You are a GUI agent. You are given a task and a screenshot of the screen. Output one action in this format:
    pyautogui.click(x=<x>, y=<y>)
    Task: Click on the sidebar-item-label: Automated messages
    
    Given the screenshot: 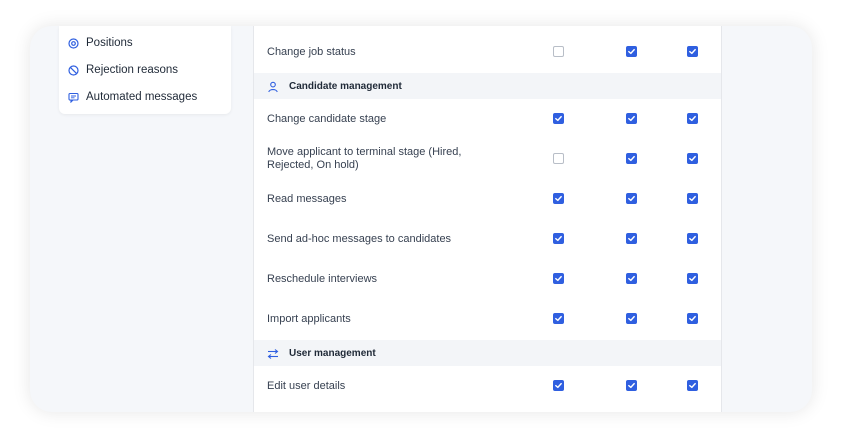 What is the action you would take?
    pyautogui.click(x=142, y=97)
    